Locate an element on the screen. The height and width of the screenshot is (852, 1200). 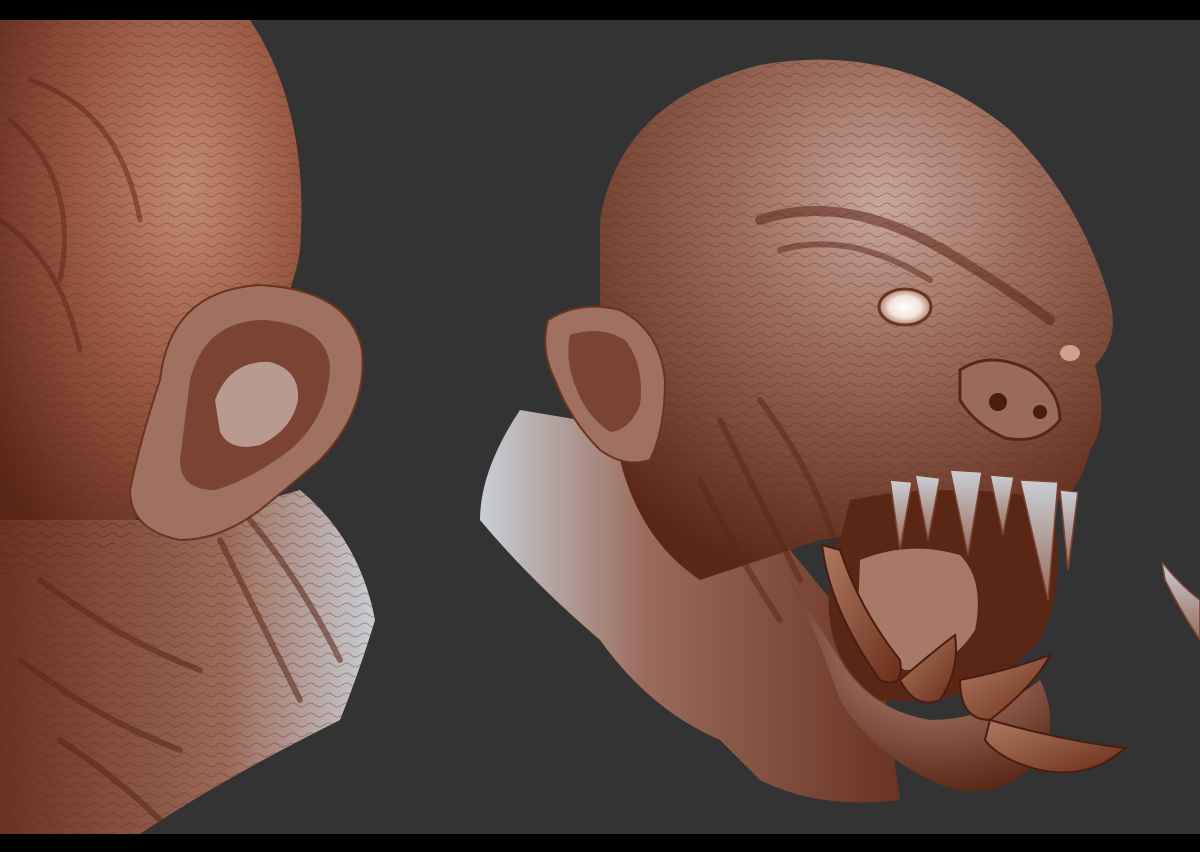
partial-head-tusk is located at coordinates (1180, 601).